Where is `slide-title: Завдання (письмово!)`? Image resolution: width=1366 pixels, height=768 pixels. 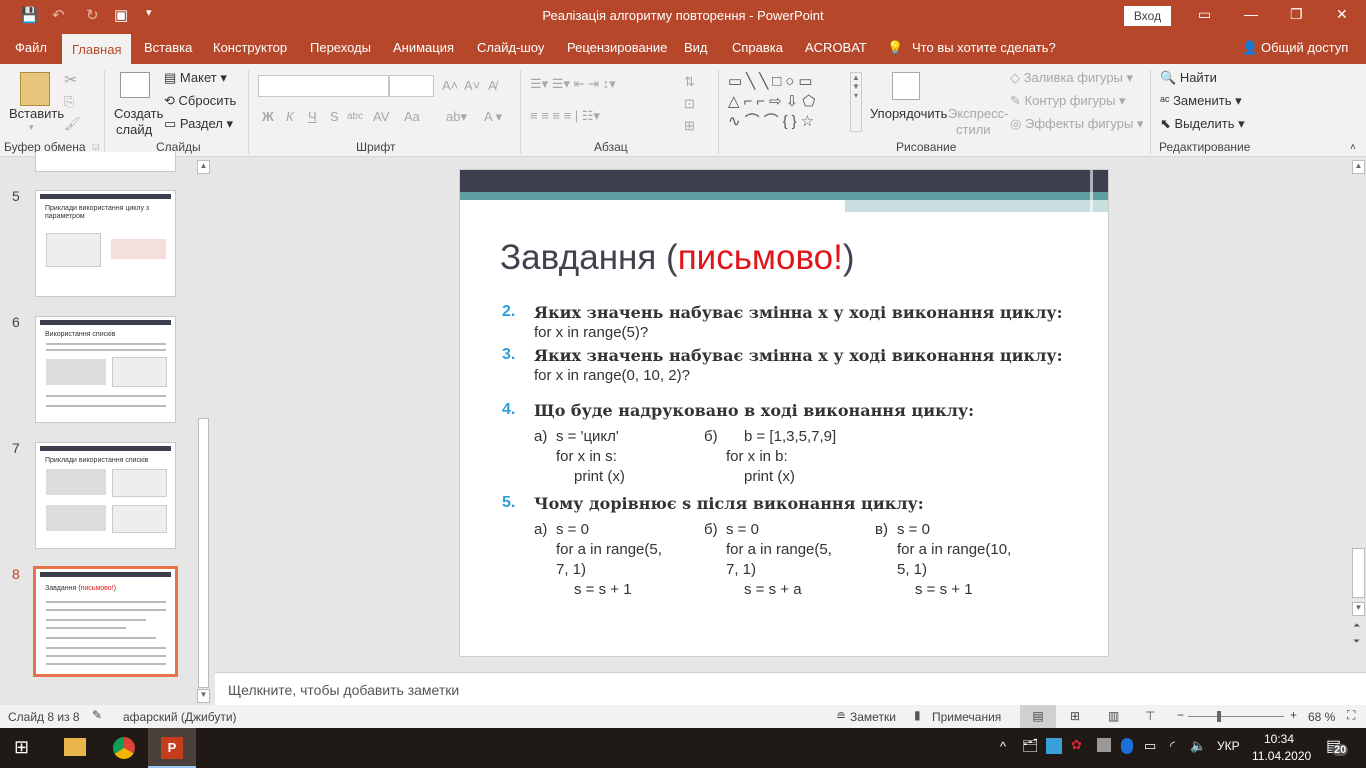 slide-title: Завдання (письмово!) is located at coordinates (677, 258).